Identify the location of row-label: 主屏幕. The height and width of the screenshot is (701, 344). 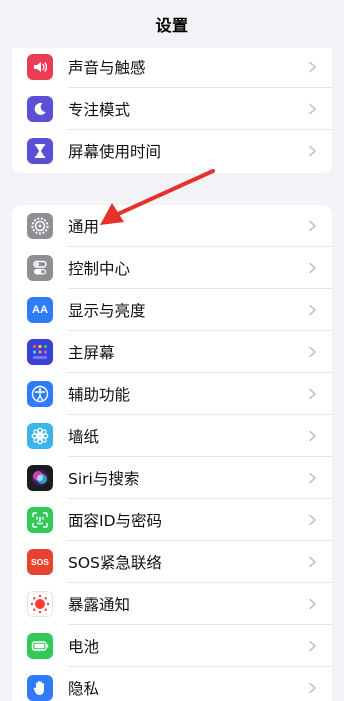
(91, 353).